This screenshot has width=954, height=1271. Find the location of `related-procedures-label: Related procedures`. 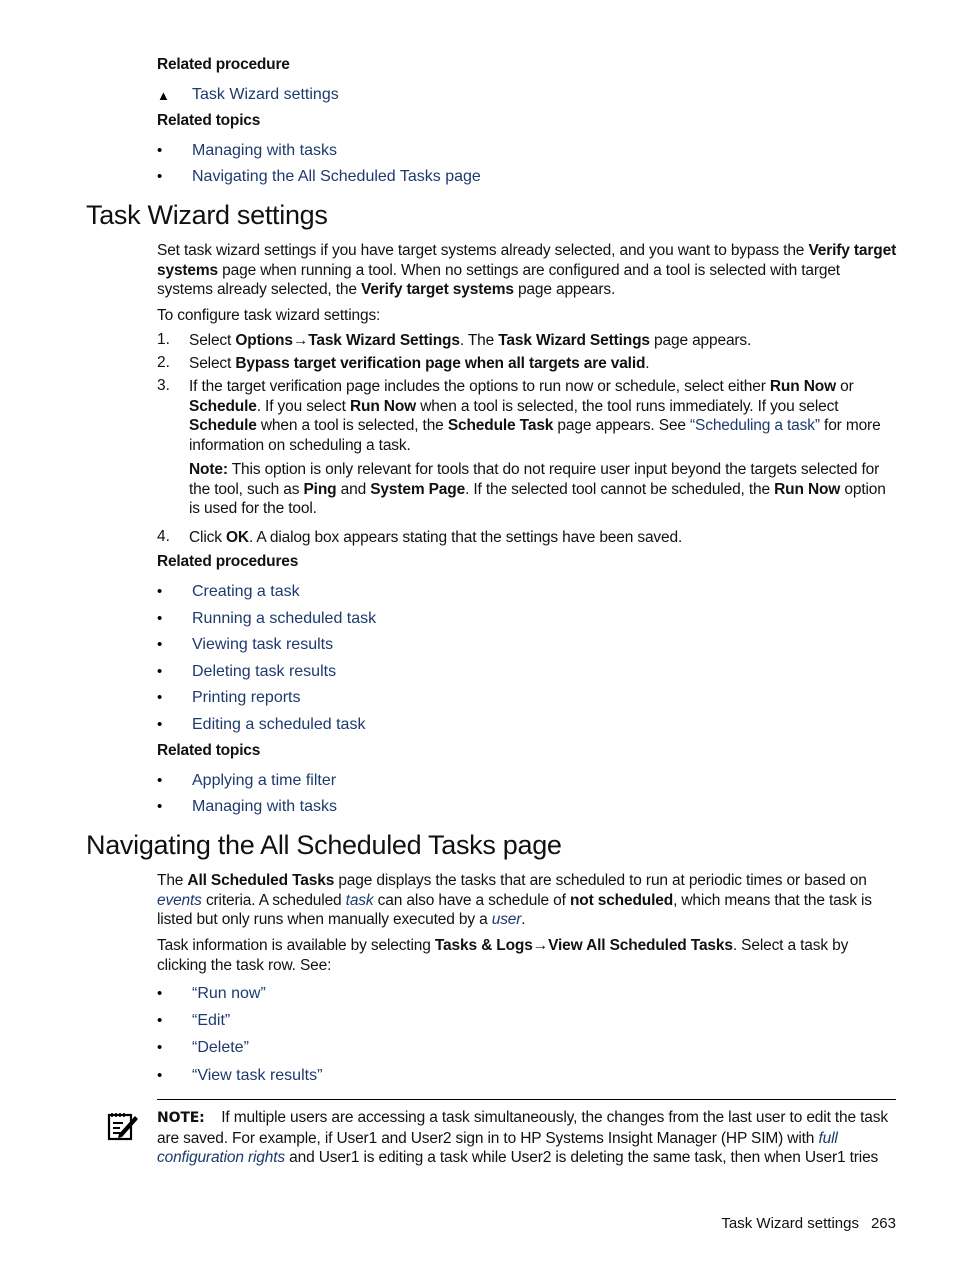

related-procedures-label: Related procedures is located at coordinates (228, 561).